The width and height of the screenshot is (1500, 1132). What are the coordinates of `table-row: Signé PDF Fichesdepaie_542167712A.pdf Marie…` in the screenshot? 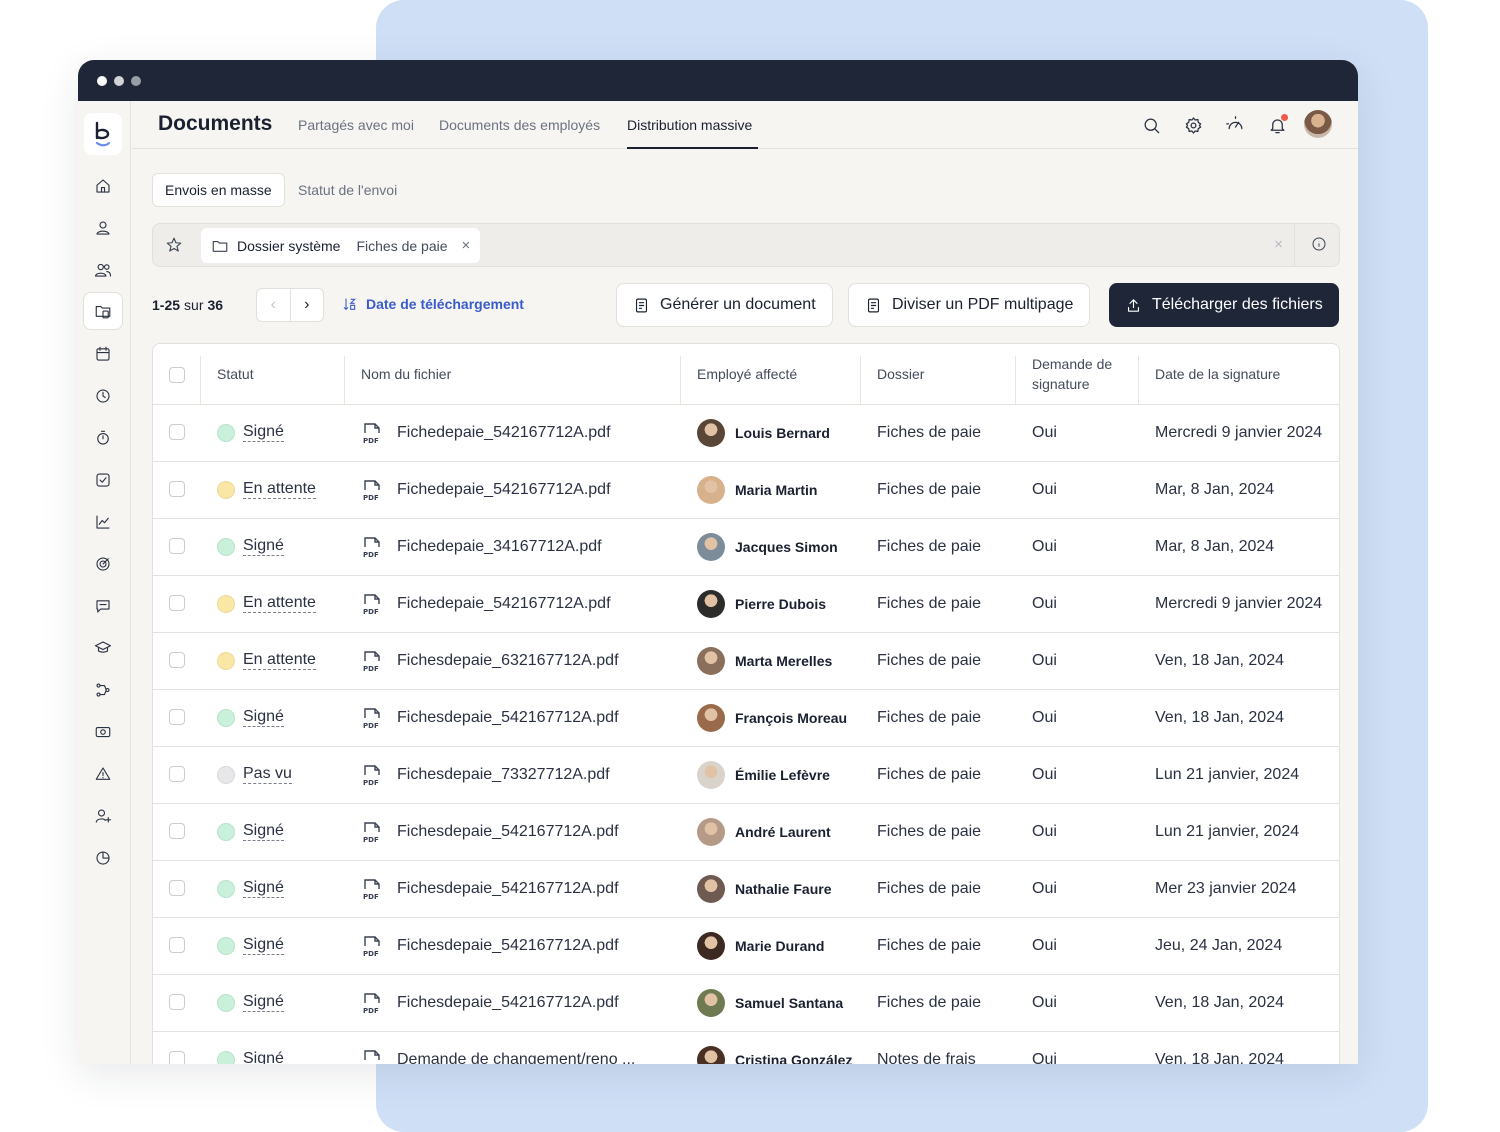 It's located at (746, 946).